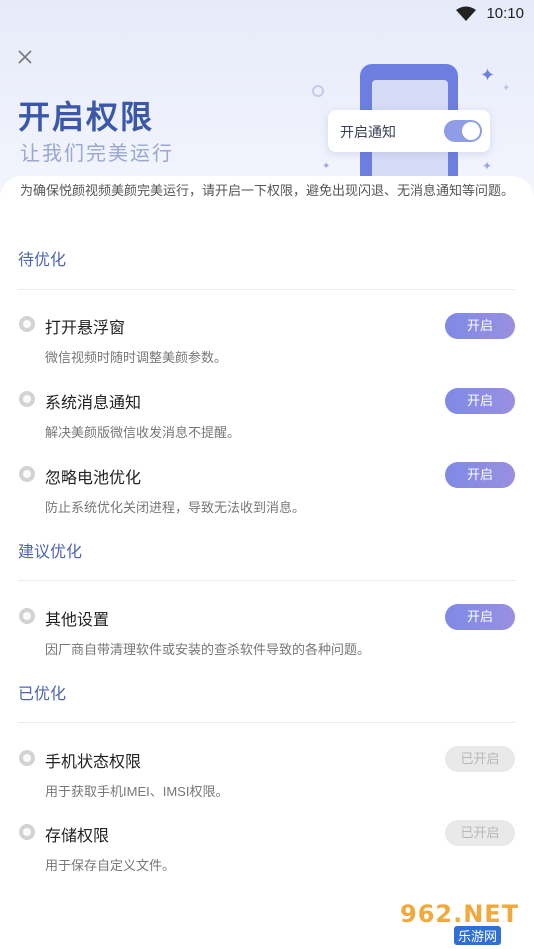  I want to click on item-desc-phone-state: 用于获取手机IMEI、IMSI权限。, so click(137, 791).